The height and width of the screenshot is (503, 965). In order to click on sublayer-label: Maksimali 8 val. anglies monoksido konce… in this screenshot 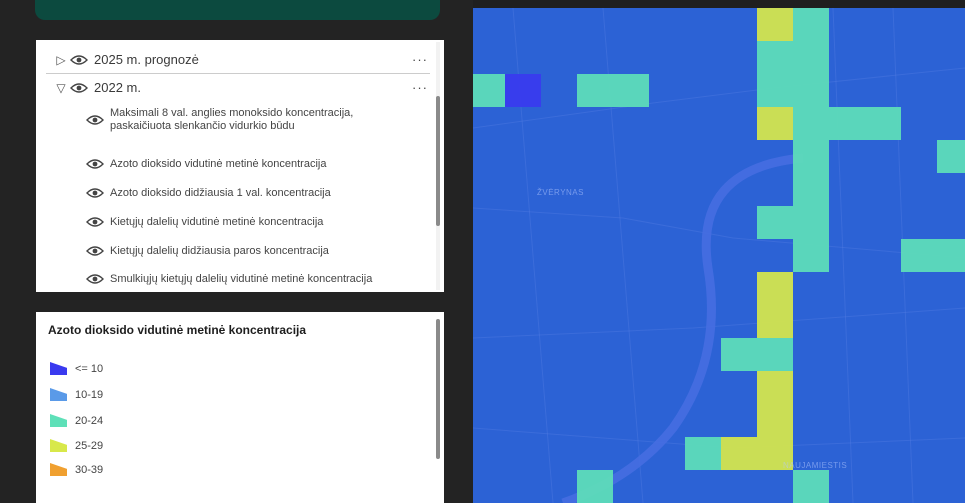, I will do `click(232, 119)`.